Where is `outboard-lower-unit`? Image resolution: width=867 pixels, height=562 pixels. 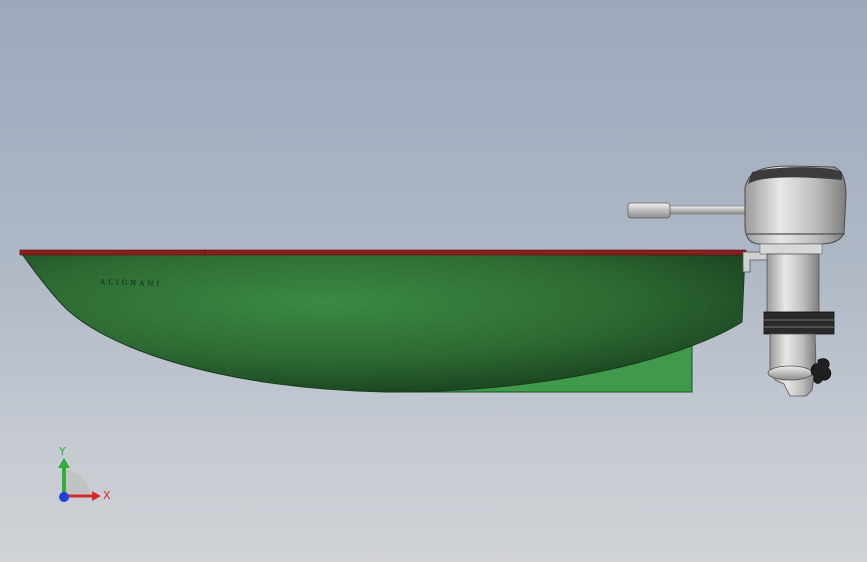
outboard-lower-unit is located at coordinates (793, 365).